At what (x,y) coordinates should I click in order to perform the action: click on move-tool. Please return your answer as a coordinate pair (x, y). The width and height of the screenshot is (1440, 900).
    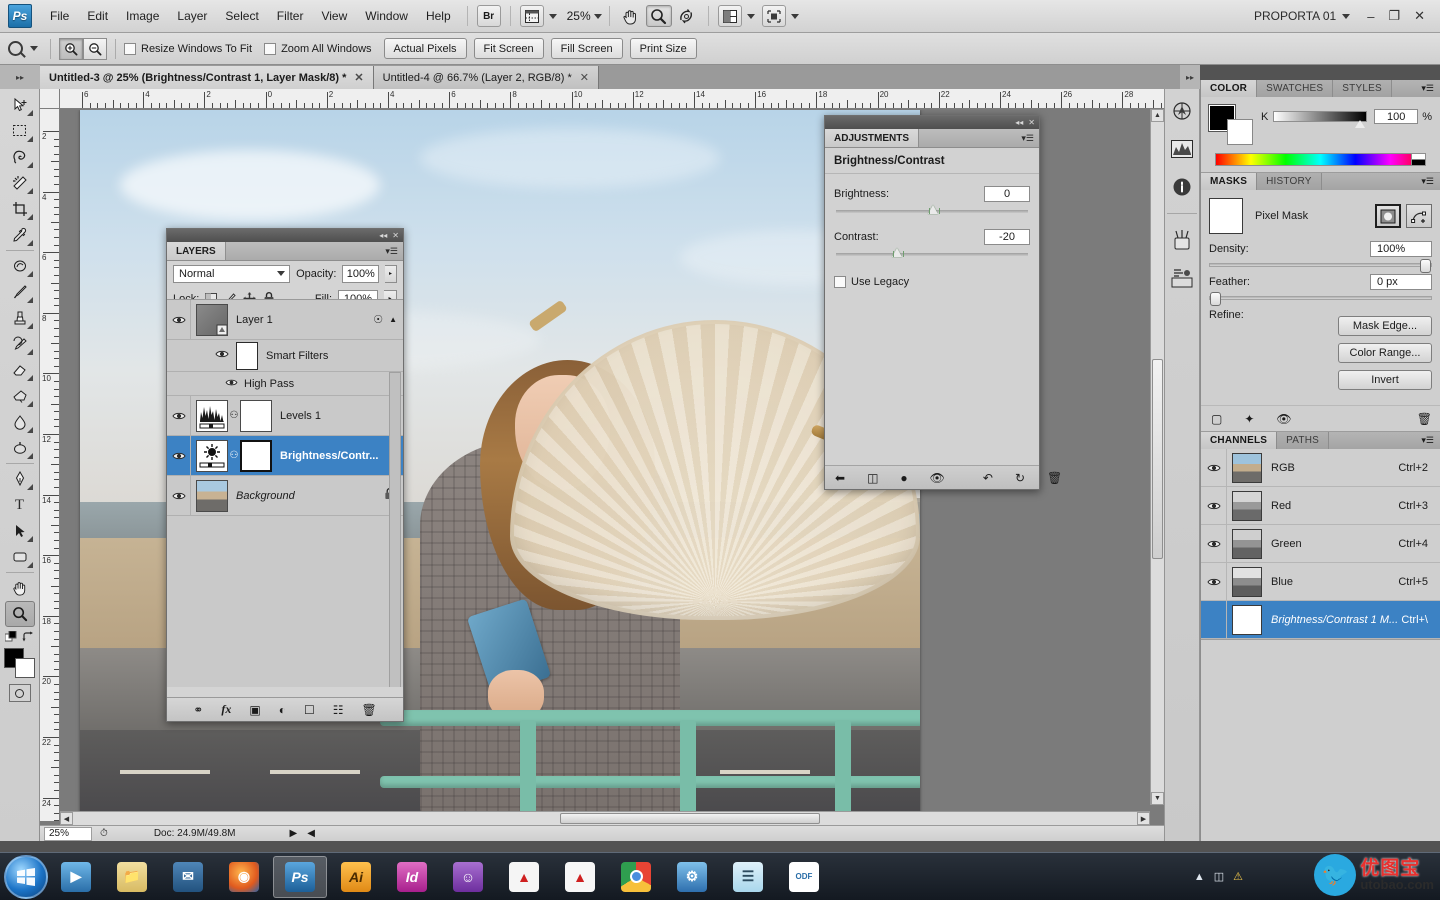
    Looking at the image, I should click on (20, 105).